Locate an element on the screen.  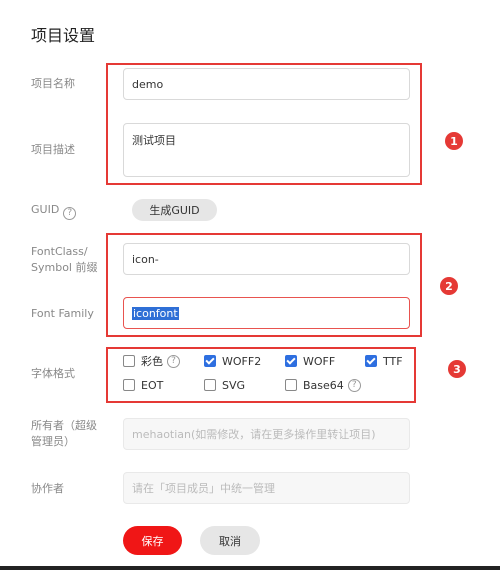
collaborators-placeholder: 请在「项目成员」中统一管理 is located at coordinates (203, 488).